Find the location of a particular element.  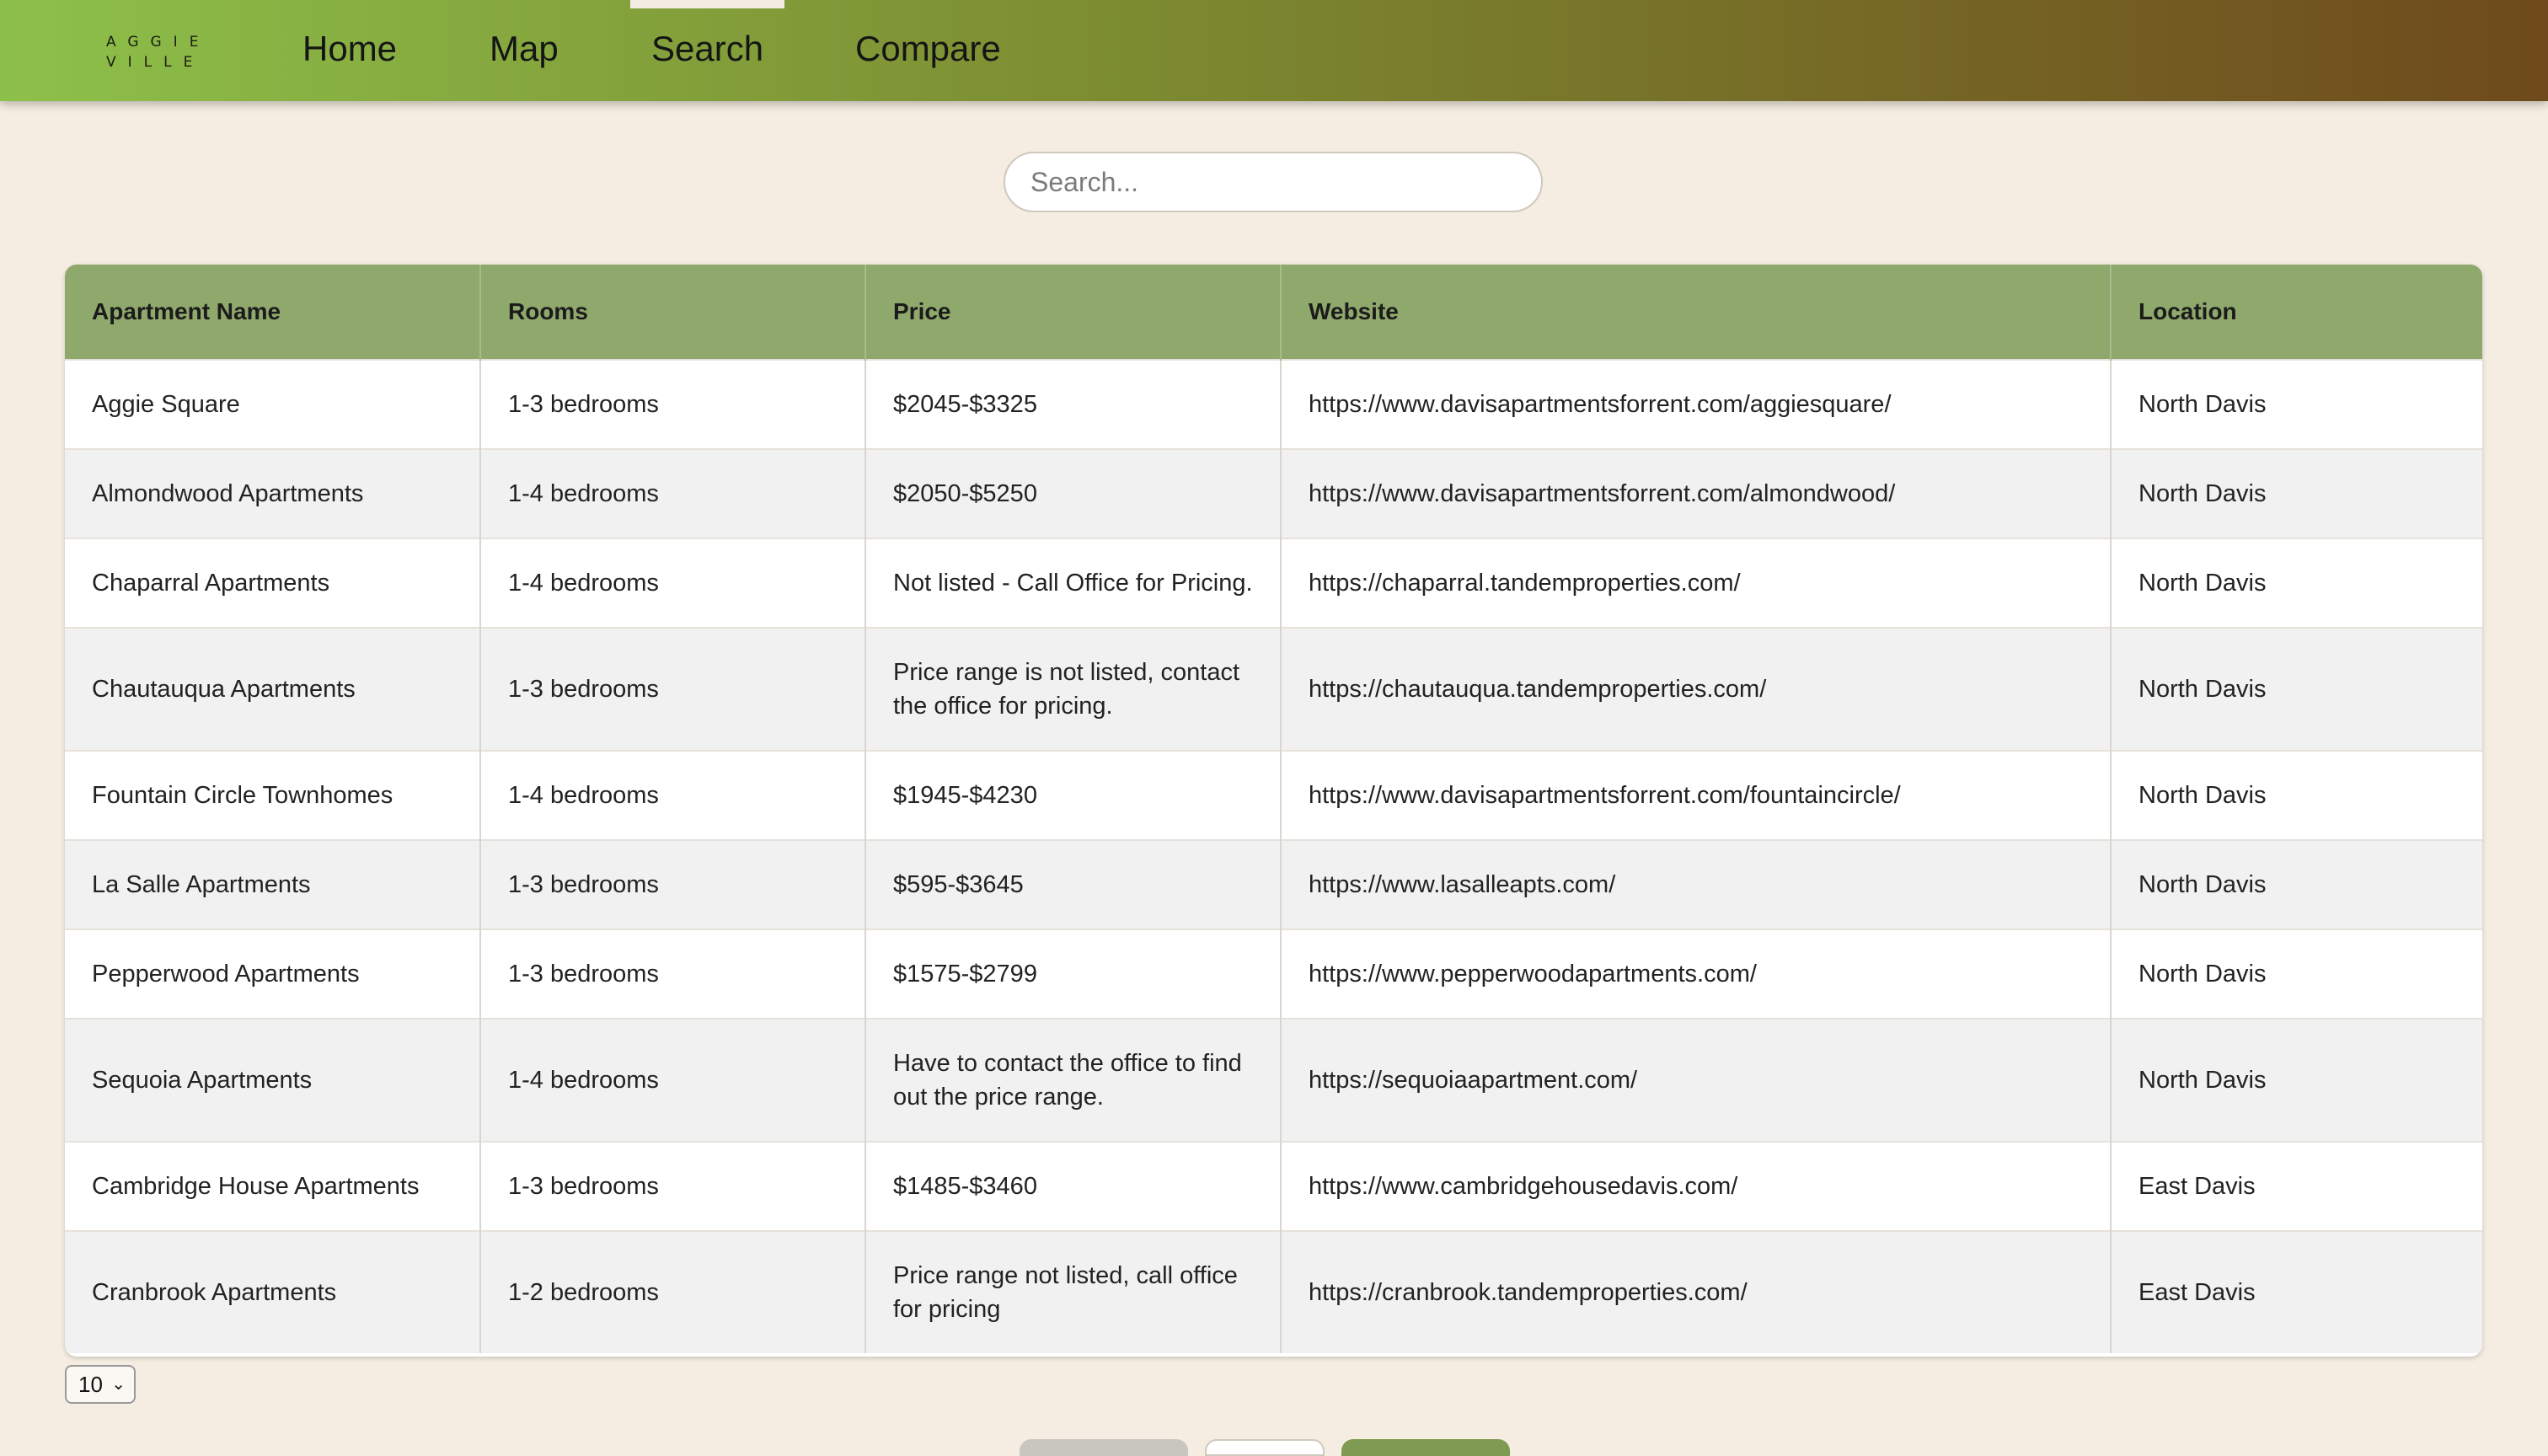

cell-apartment-name: Aggie Square is located at coordinates (273, 404).